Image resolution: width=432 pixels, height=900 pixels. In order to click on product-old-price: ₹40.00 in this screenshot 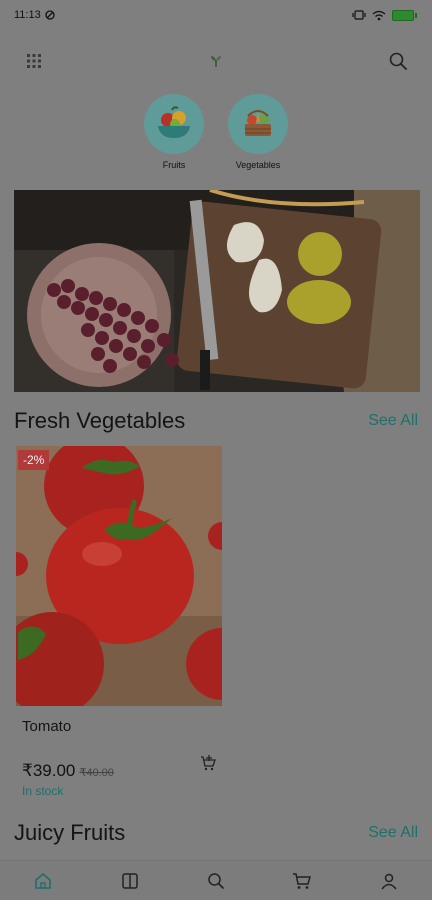, I will do `click(96, 773)`.